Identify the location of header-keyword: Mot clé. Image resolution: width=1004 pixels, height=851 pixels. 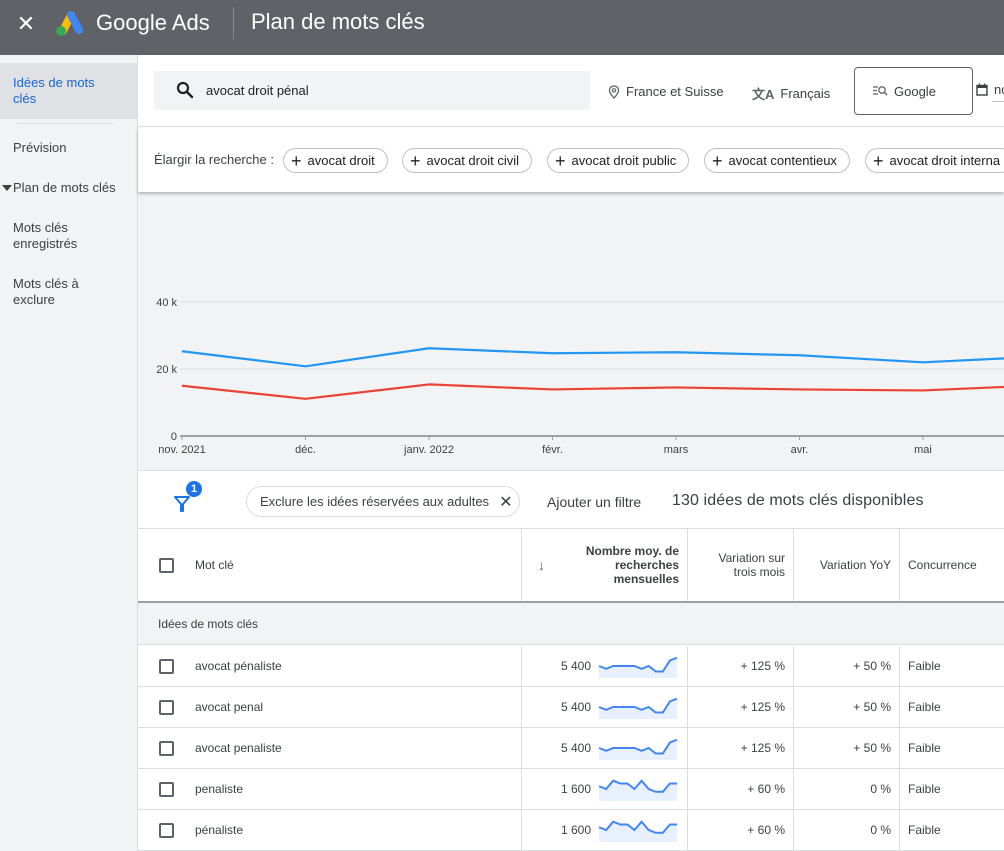
(330, 565).